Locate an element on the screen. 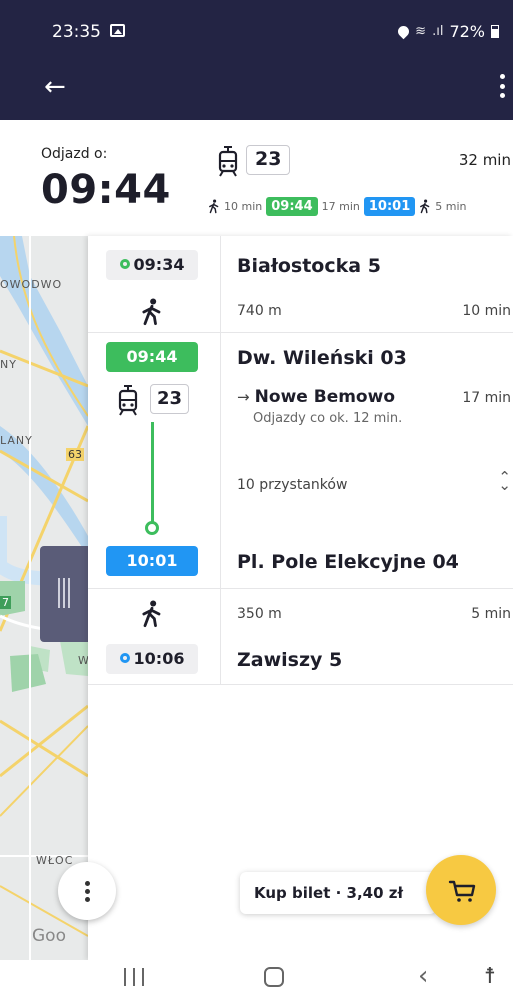  board-time-pill: 09:44 is located at coordinates (292, 206).